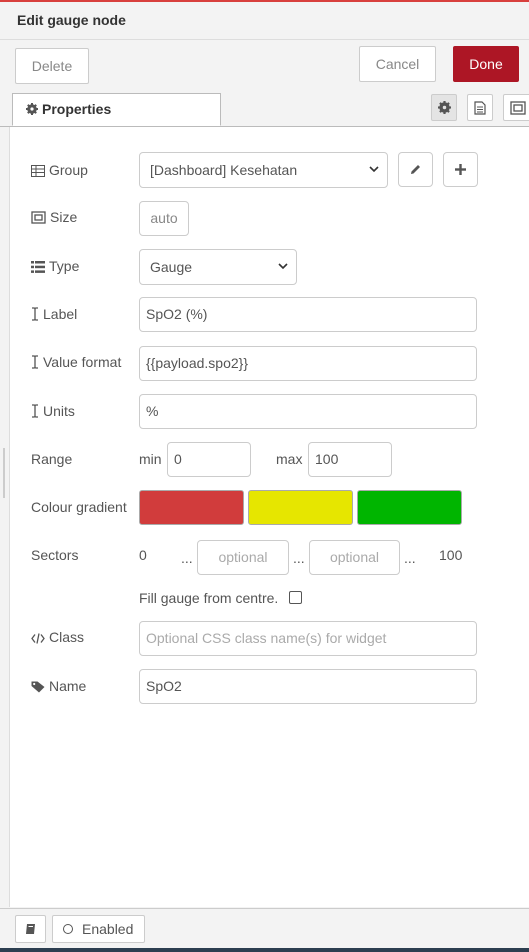  Describe the element at coordinates (409, 507) in the screenshot. I see `colour-swatch-high` at that location.